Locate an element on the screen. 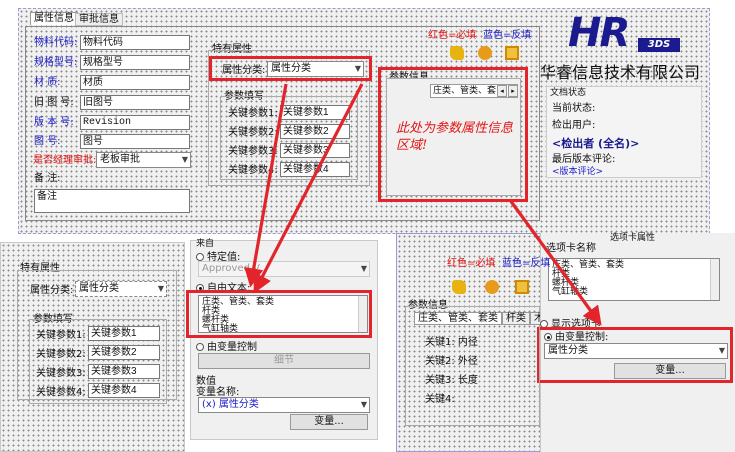 This screenshot has width=735, height=452. arrow-free-text is located at coordinates (308, 188).